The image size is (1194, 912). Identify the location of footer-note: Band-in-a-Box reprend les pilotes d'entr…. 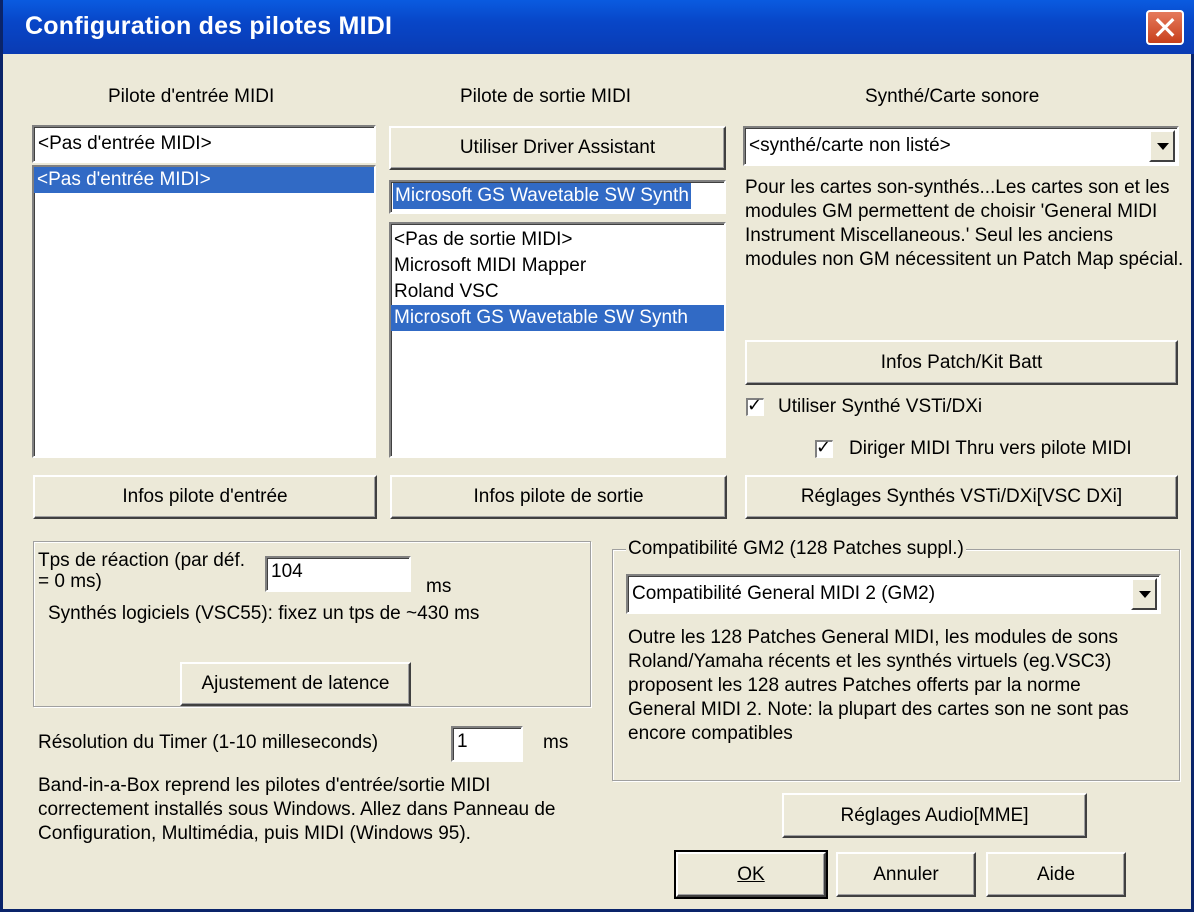
(297, 809).